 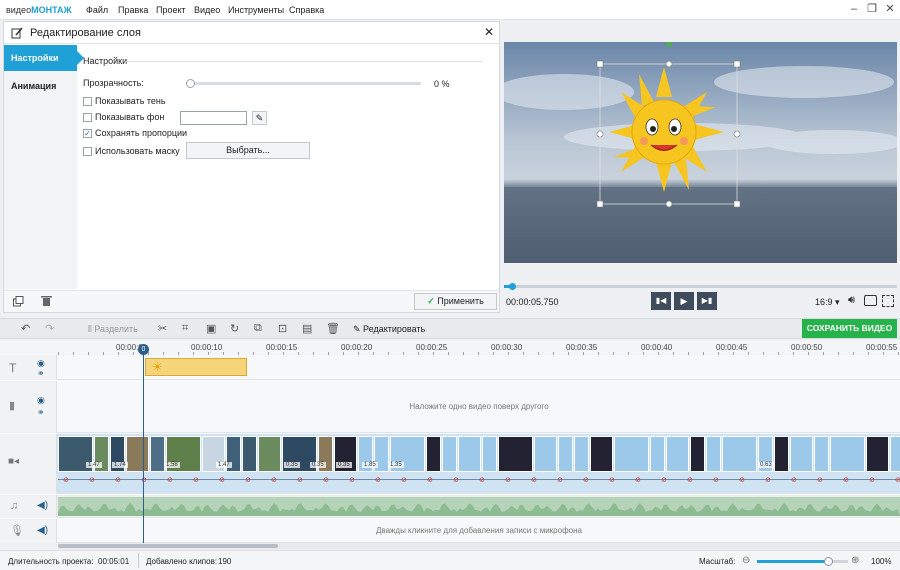 What do you see at coordinates (211, 328) in the screenshot?
I see `frame-icon: ▣` at bounding box center [211, 328].